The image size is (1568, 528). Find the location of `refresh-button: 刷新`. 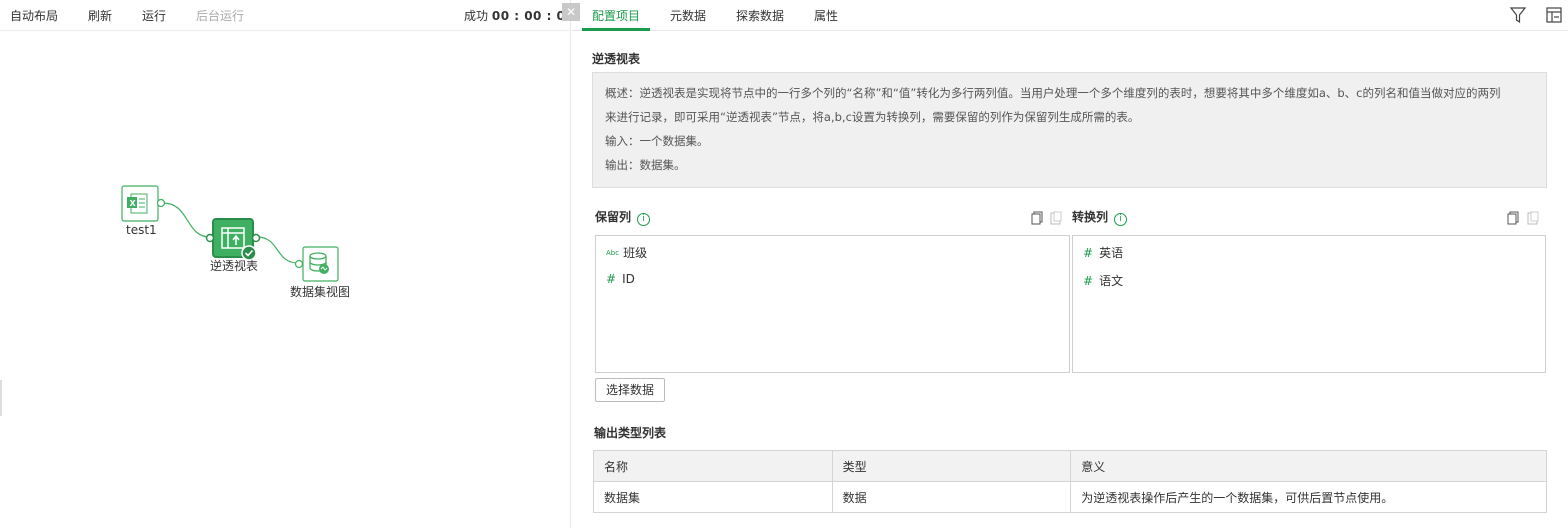

refresh-button: 刷新 is located at coordinates (100, 15).